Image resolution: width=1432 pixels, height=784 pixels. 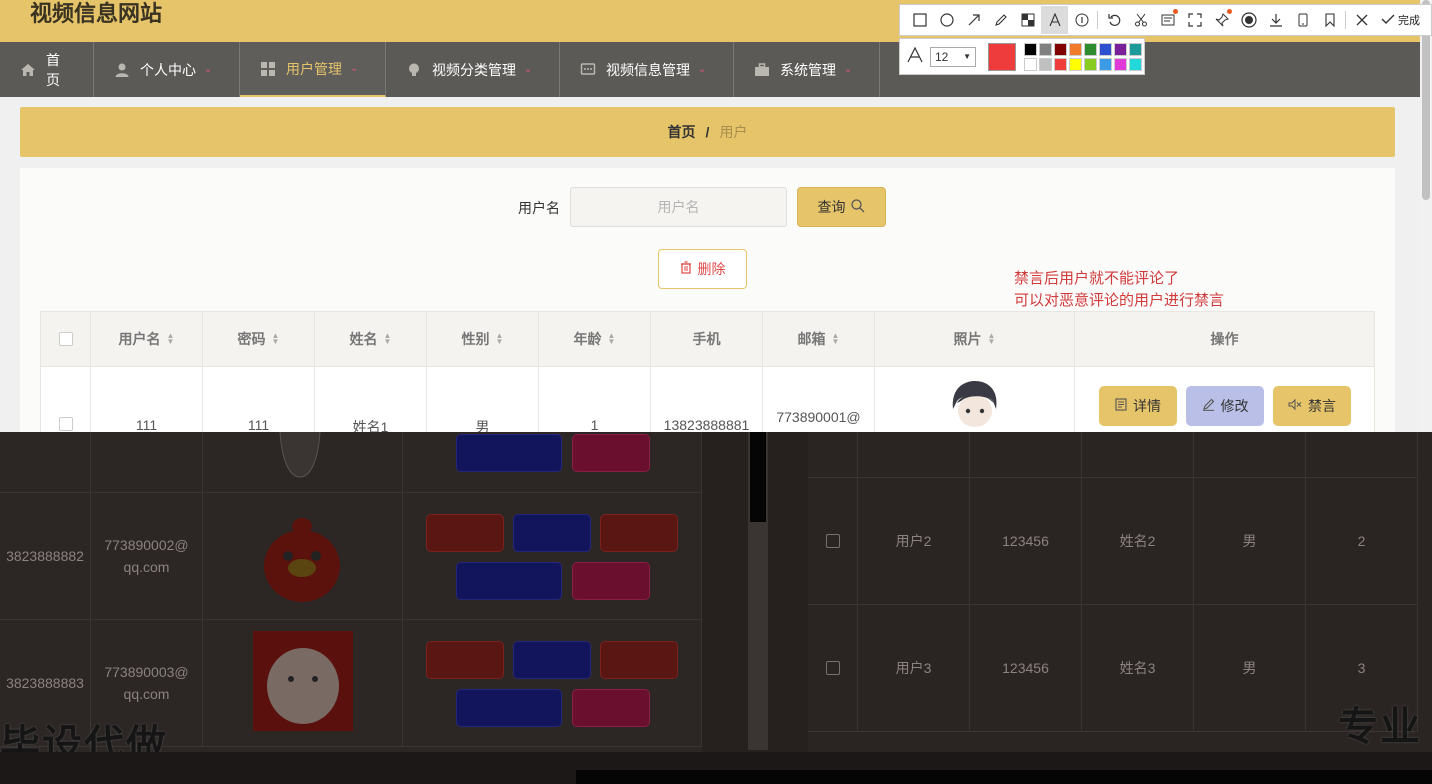 I want to click on download-icon, so click(x=1275, y=20).